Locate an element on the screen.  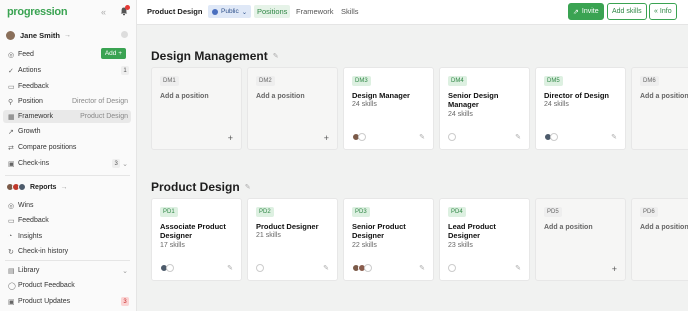
app-logo: progression is located at coordinates (37, 12).